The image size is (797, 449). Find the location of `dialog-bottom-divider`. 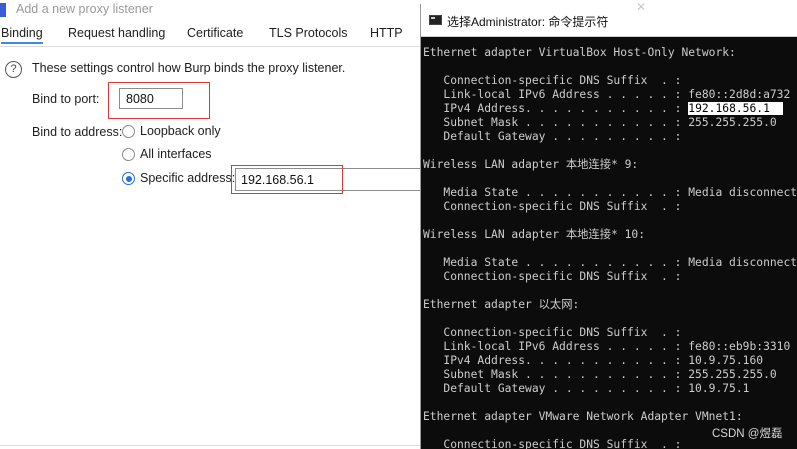

dialog-bottom-divider is located at coordinates (210, 445).